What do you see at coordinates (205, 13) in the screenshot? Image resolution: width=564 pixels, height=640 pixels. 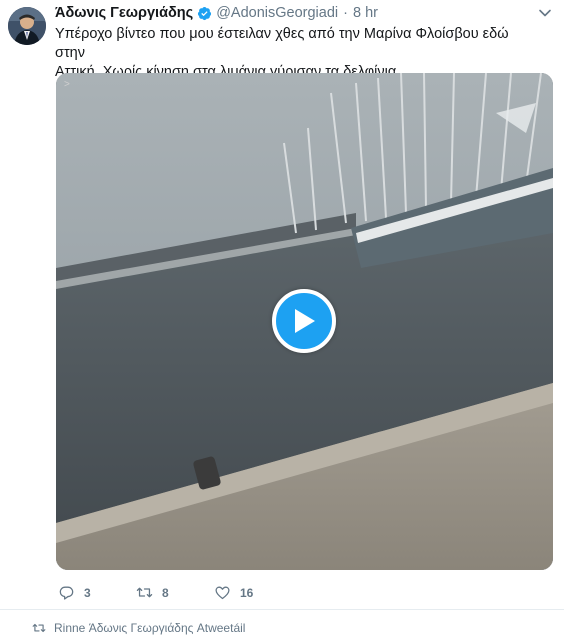 I see `verified-badge-icon` at bounding box center [205, 13].